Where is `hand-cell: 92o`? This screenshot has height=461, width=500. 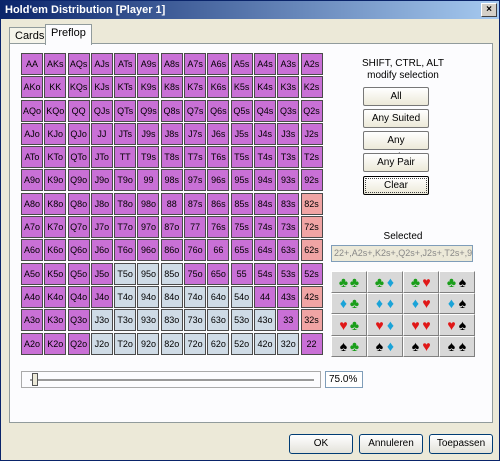
hand-cell: 92o is located at coordinates (148, 343).